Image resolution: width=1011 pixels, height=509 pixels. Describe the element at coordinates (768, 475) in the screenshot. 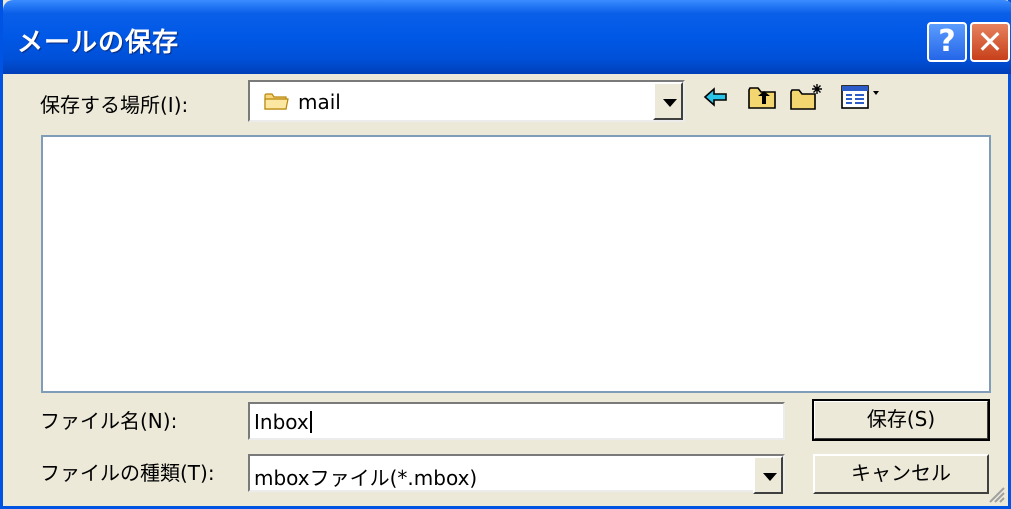

I see `filetype-dropdown-button` at that location.